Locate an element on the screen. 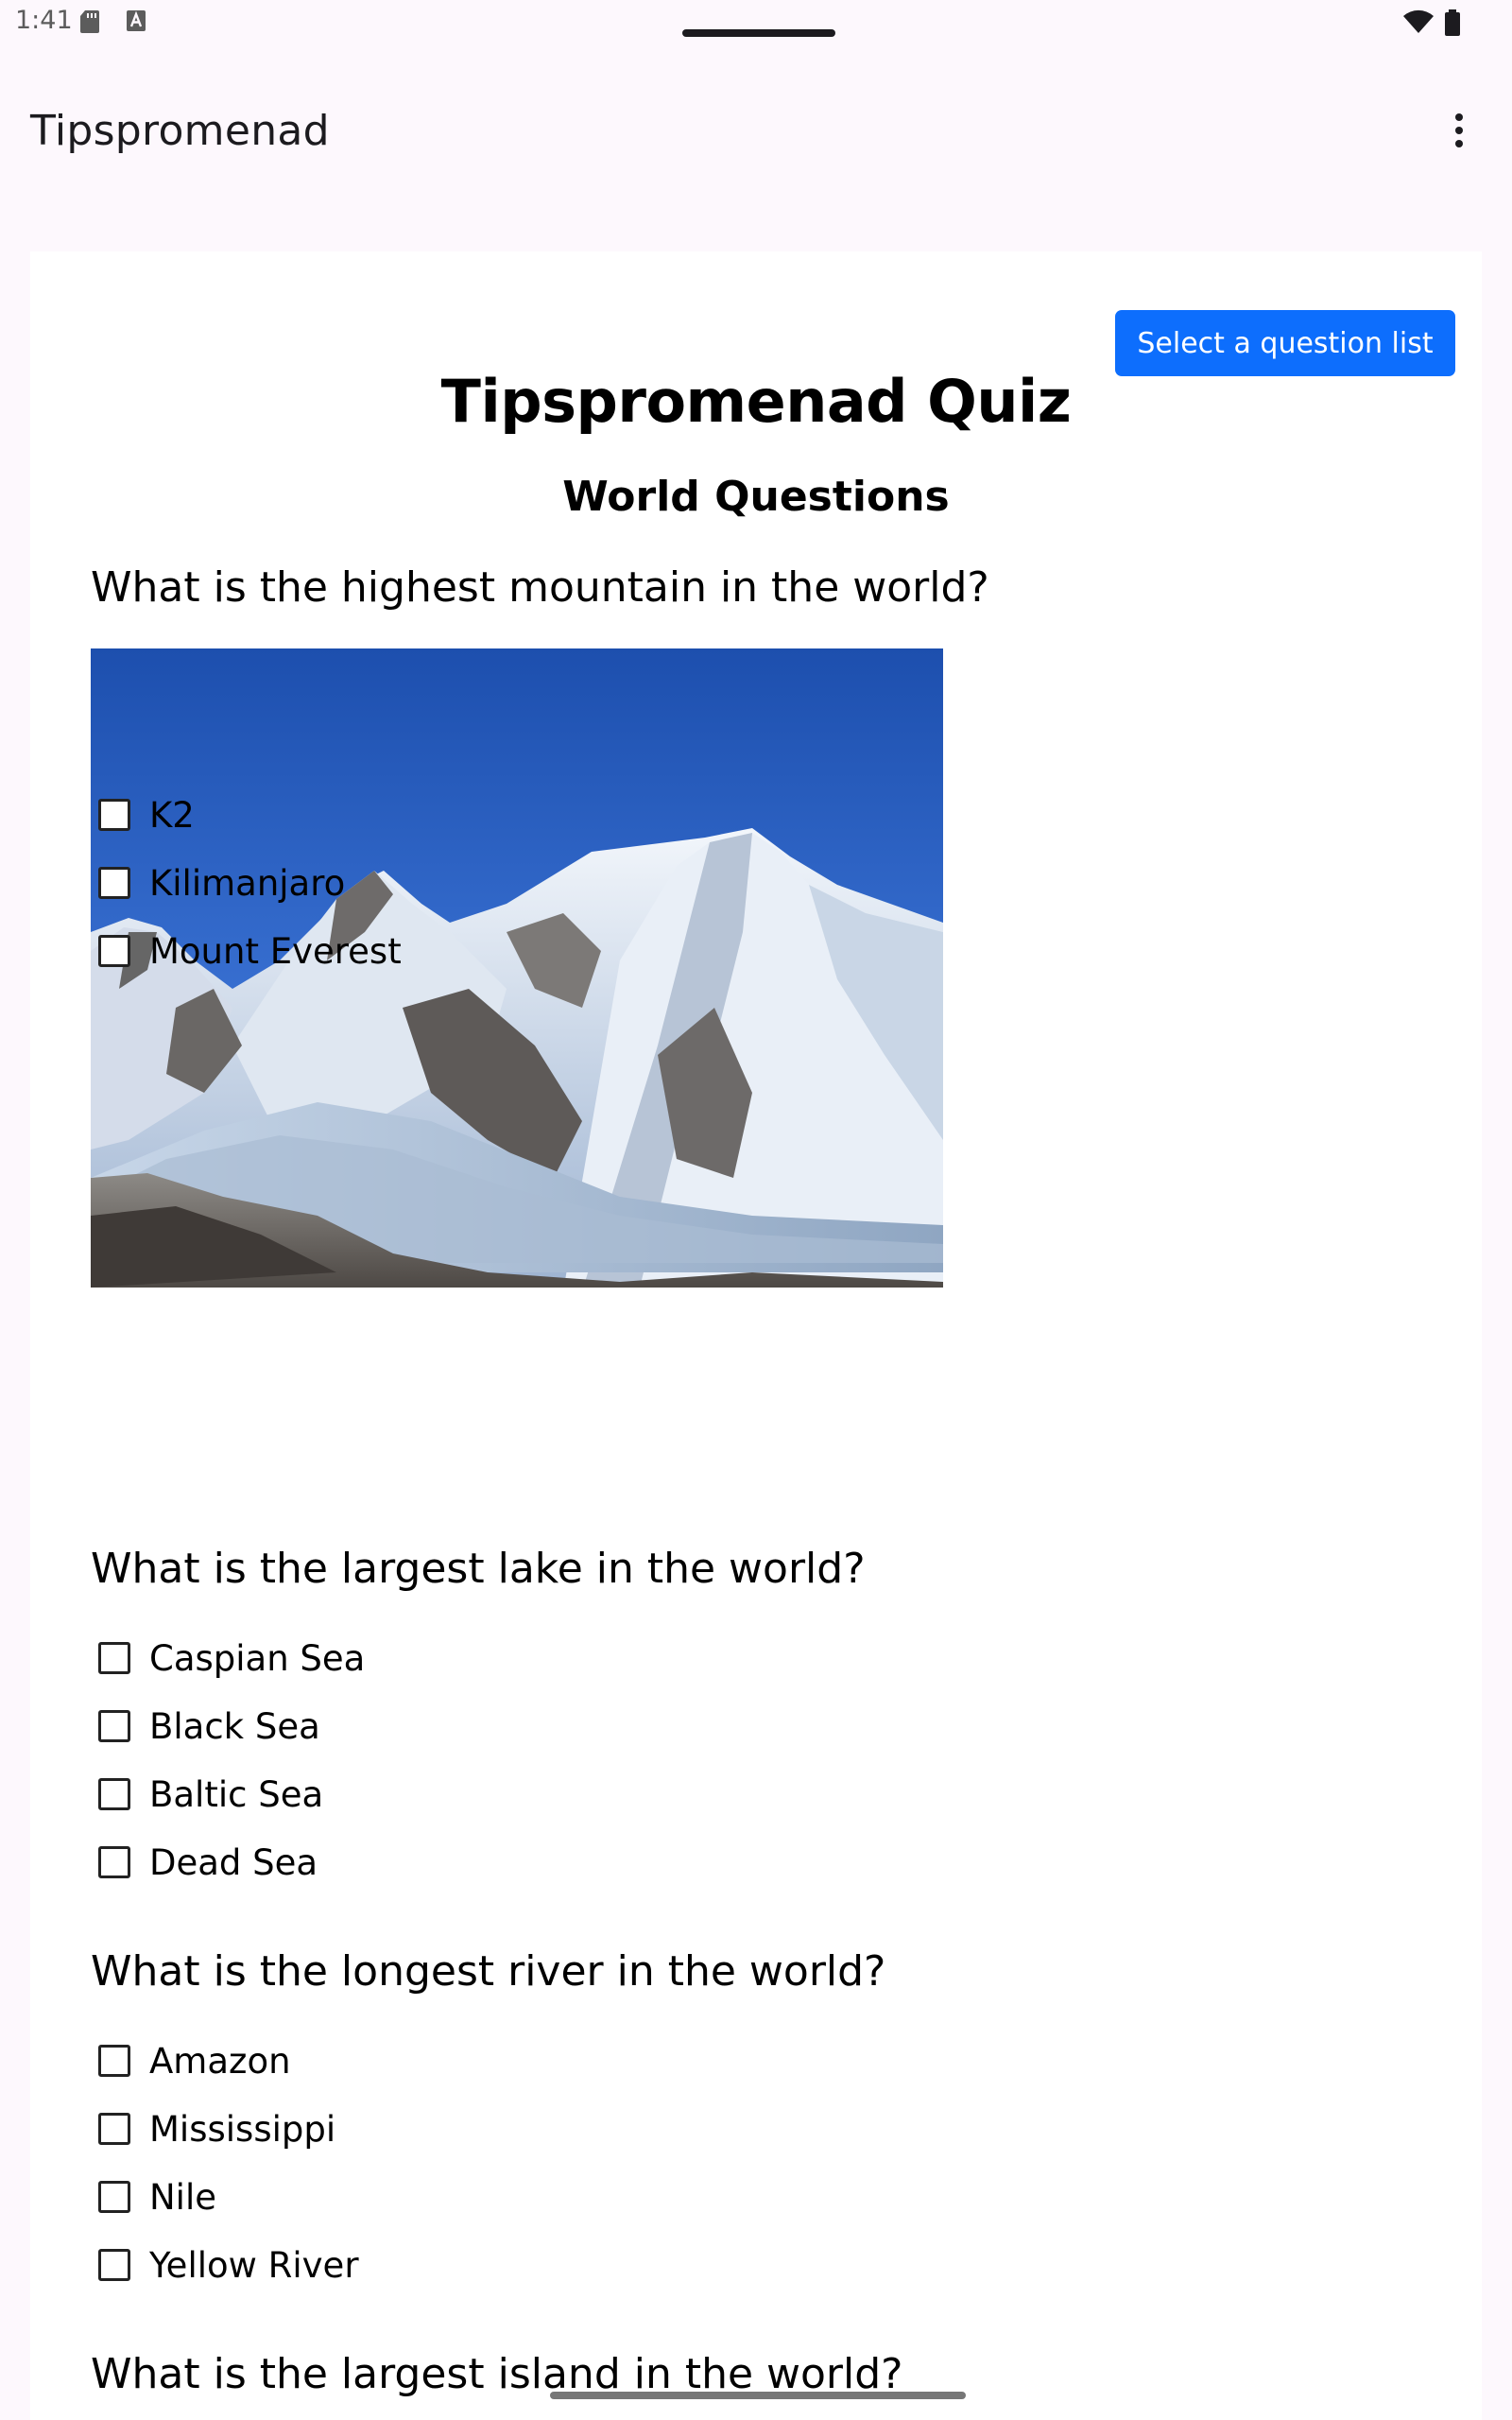  app-title: Tipspromenad is located at coordinates (180, 131).